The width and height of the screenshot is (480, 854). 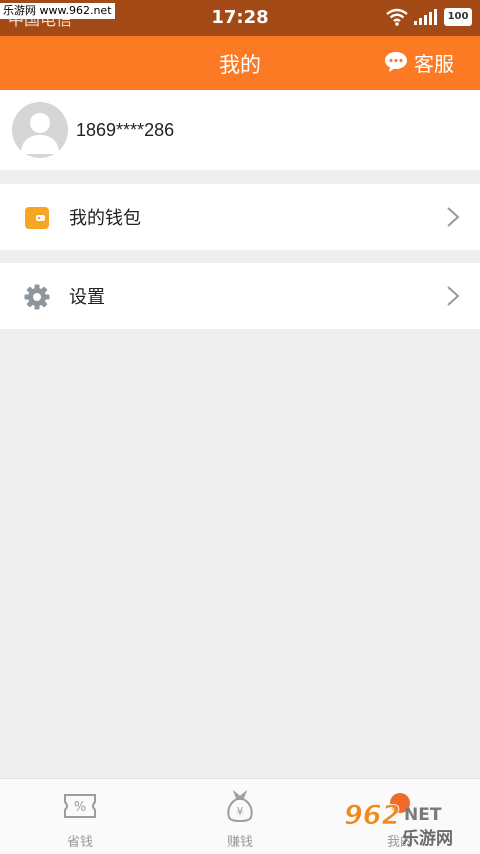 I want to click on menu-item-label: 设置, so click(x=87, y=297).